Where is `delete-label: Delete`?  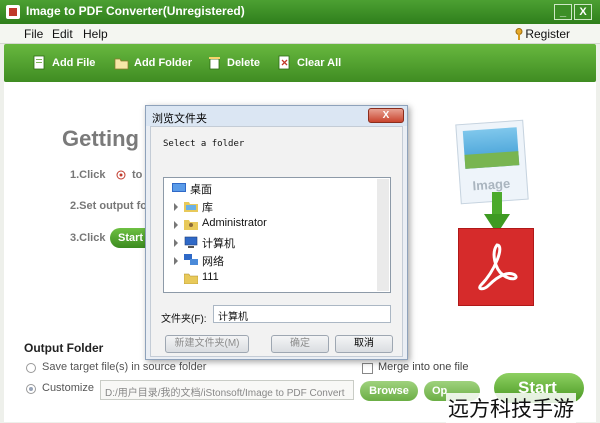 delete-label: Delete is located at coordinates (244, 63).